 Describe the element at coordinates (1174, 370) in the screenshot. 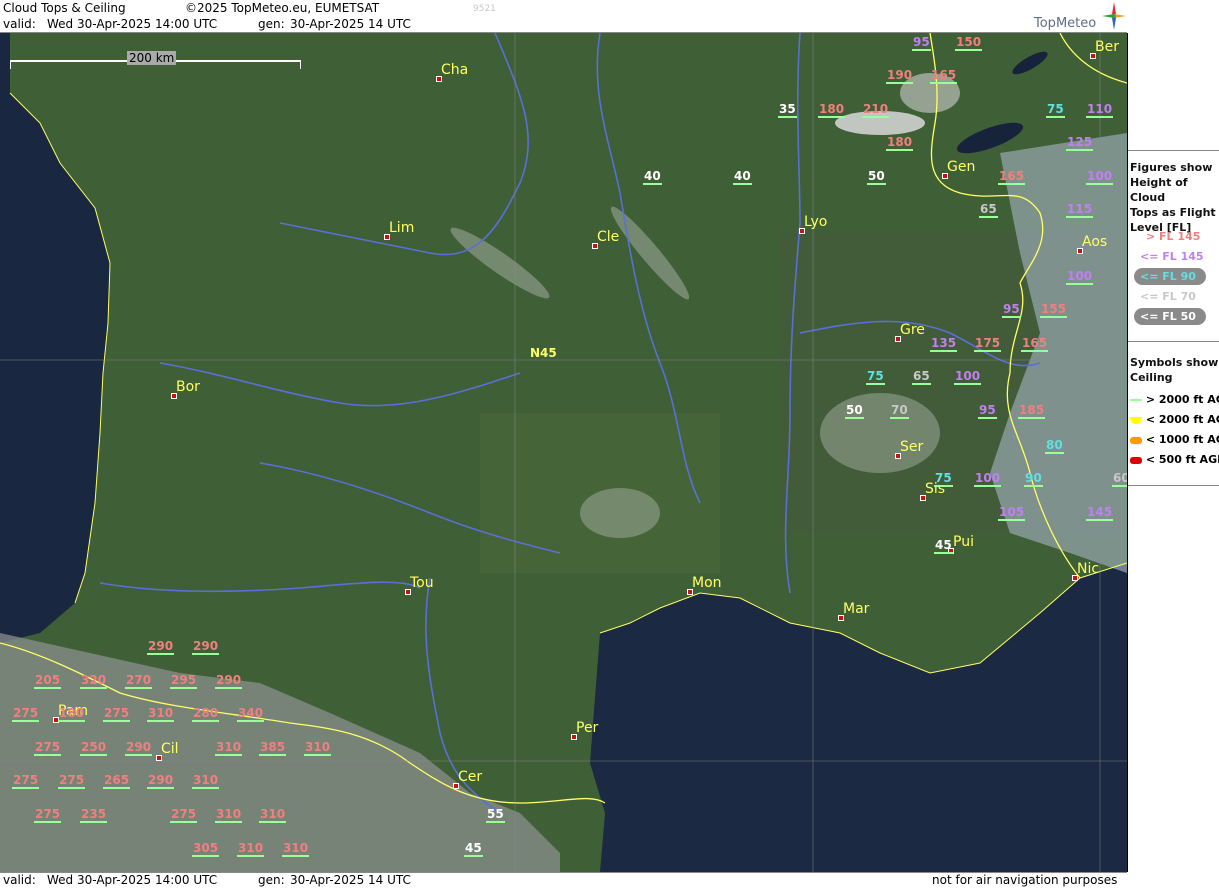

I see `symbols-legend-title: Symbols show Ceiling` at that location.